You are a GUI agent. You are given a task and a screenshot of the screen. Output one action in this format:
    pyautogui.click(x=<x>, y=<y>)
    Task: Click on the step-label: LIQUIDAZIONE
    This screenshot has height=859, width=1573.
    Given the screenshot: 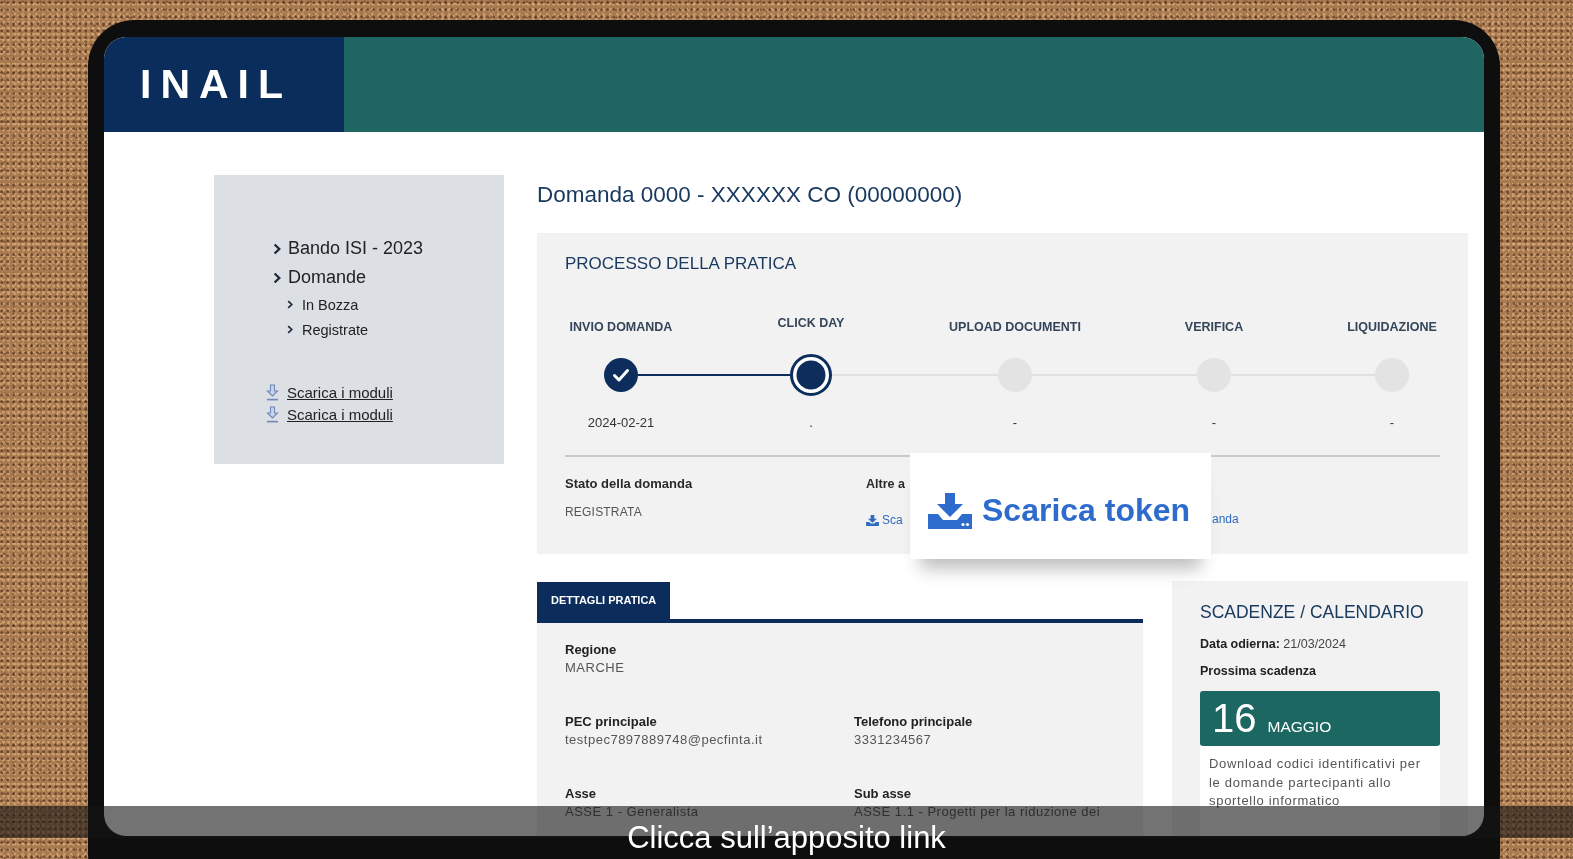 What is the action you would take?
    pyautogui.click(x=1392, y=327)
    